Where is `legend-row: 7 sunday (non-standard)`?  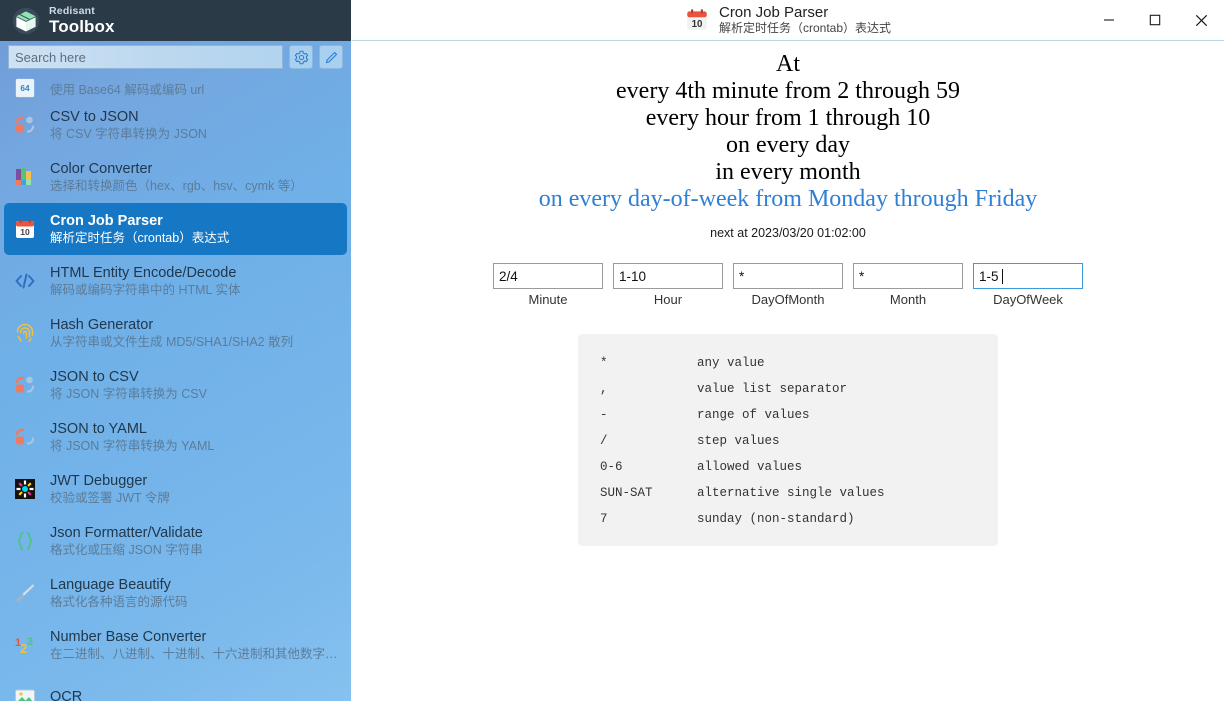
legend-row: 7 sunday (non-standard) is located at coordinates (788, 519).